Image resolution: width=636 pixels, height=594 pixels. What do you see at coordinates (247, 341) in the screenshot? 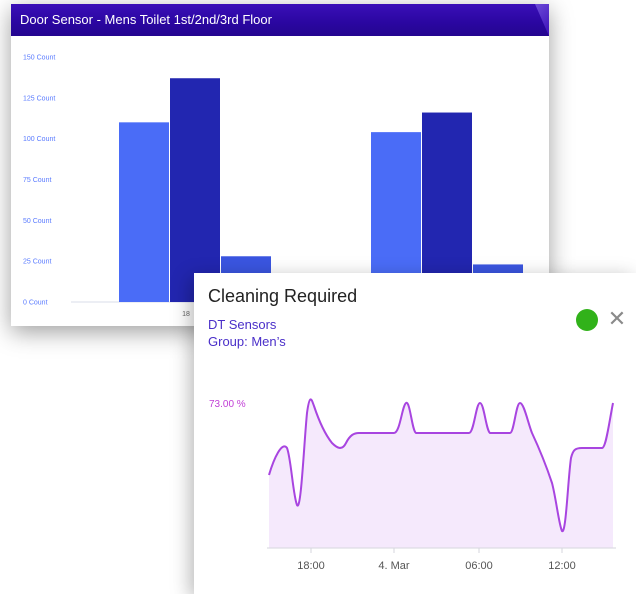
I see `group-label: Group: Men’s` at bounding box center [247, 341].